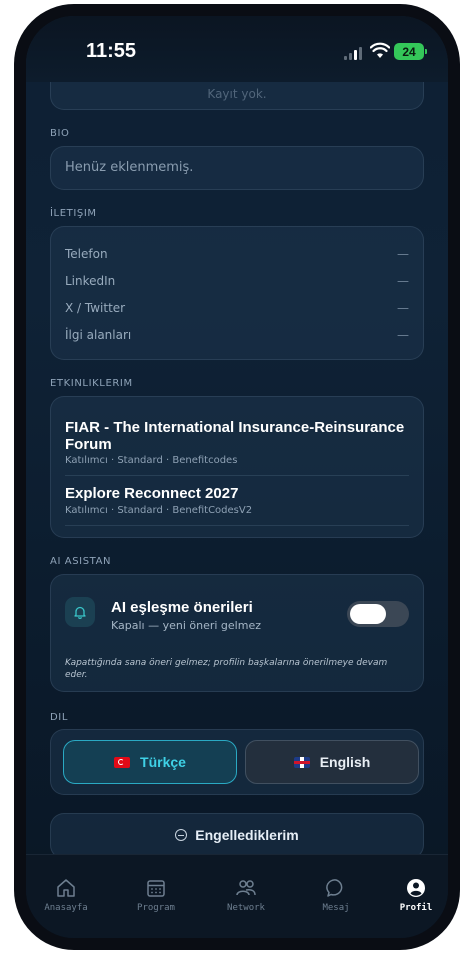  Describe the element at coordinates (410, 51) in the screenshot. I see `battery-indicator: 24` at that location.